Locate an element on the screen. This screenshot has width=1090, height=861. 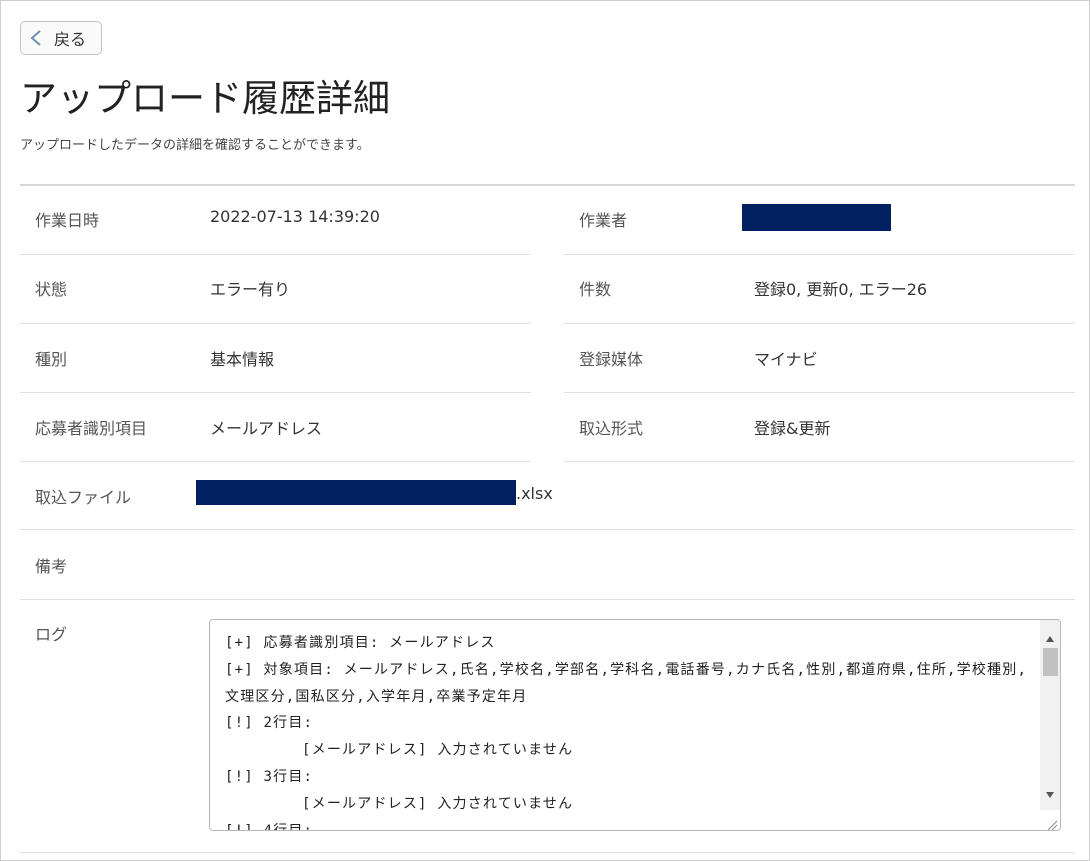
work-datetime-value: 2022-07-13 14:39:20 is located at coordinates (295, 216).